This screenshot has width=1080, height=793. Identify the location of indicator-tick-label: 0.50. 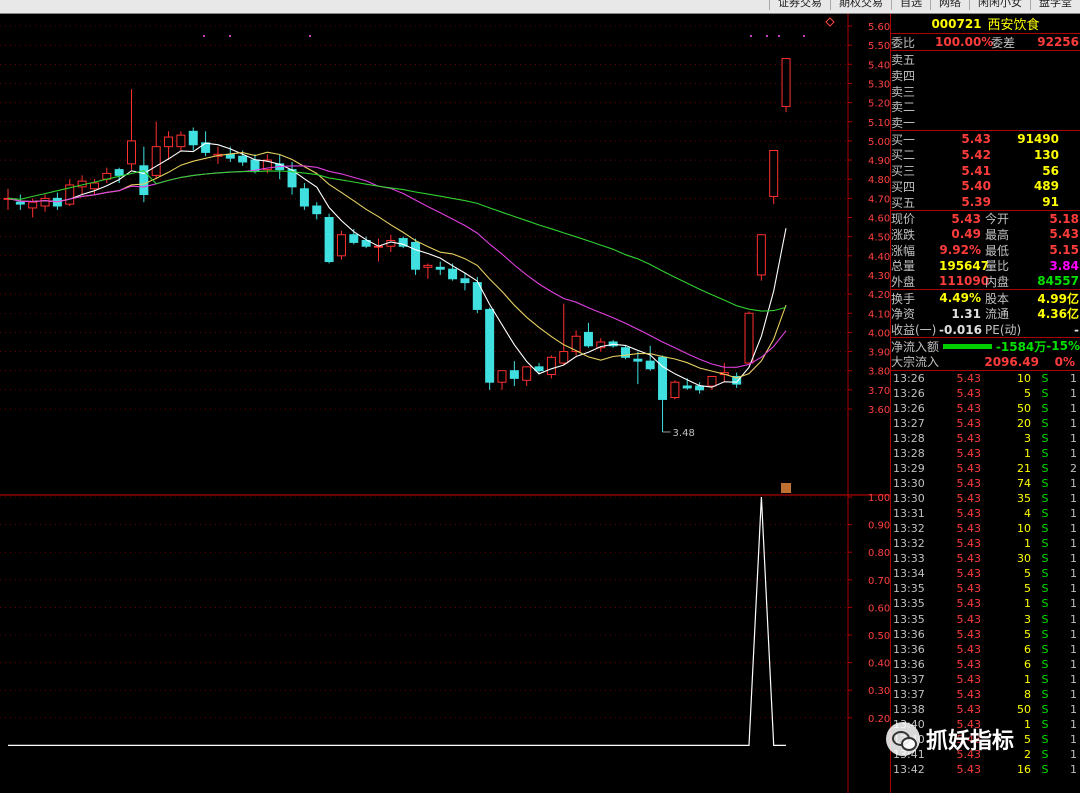
(879, 636).